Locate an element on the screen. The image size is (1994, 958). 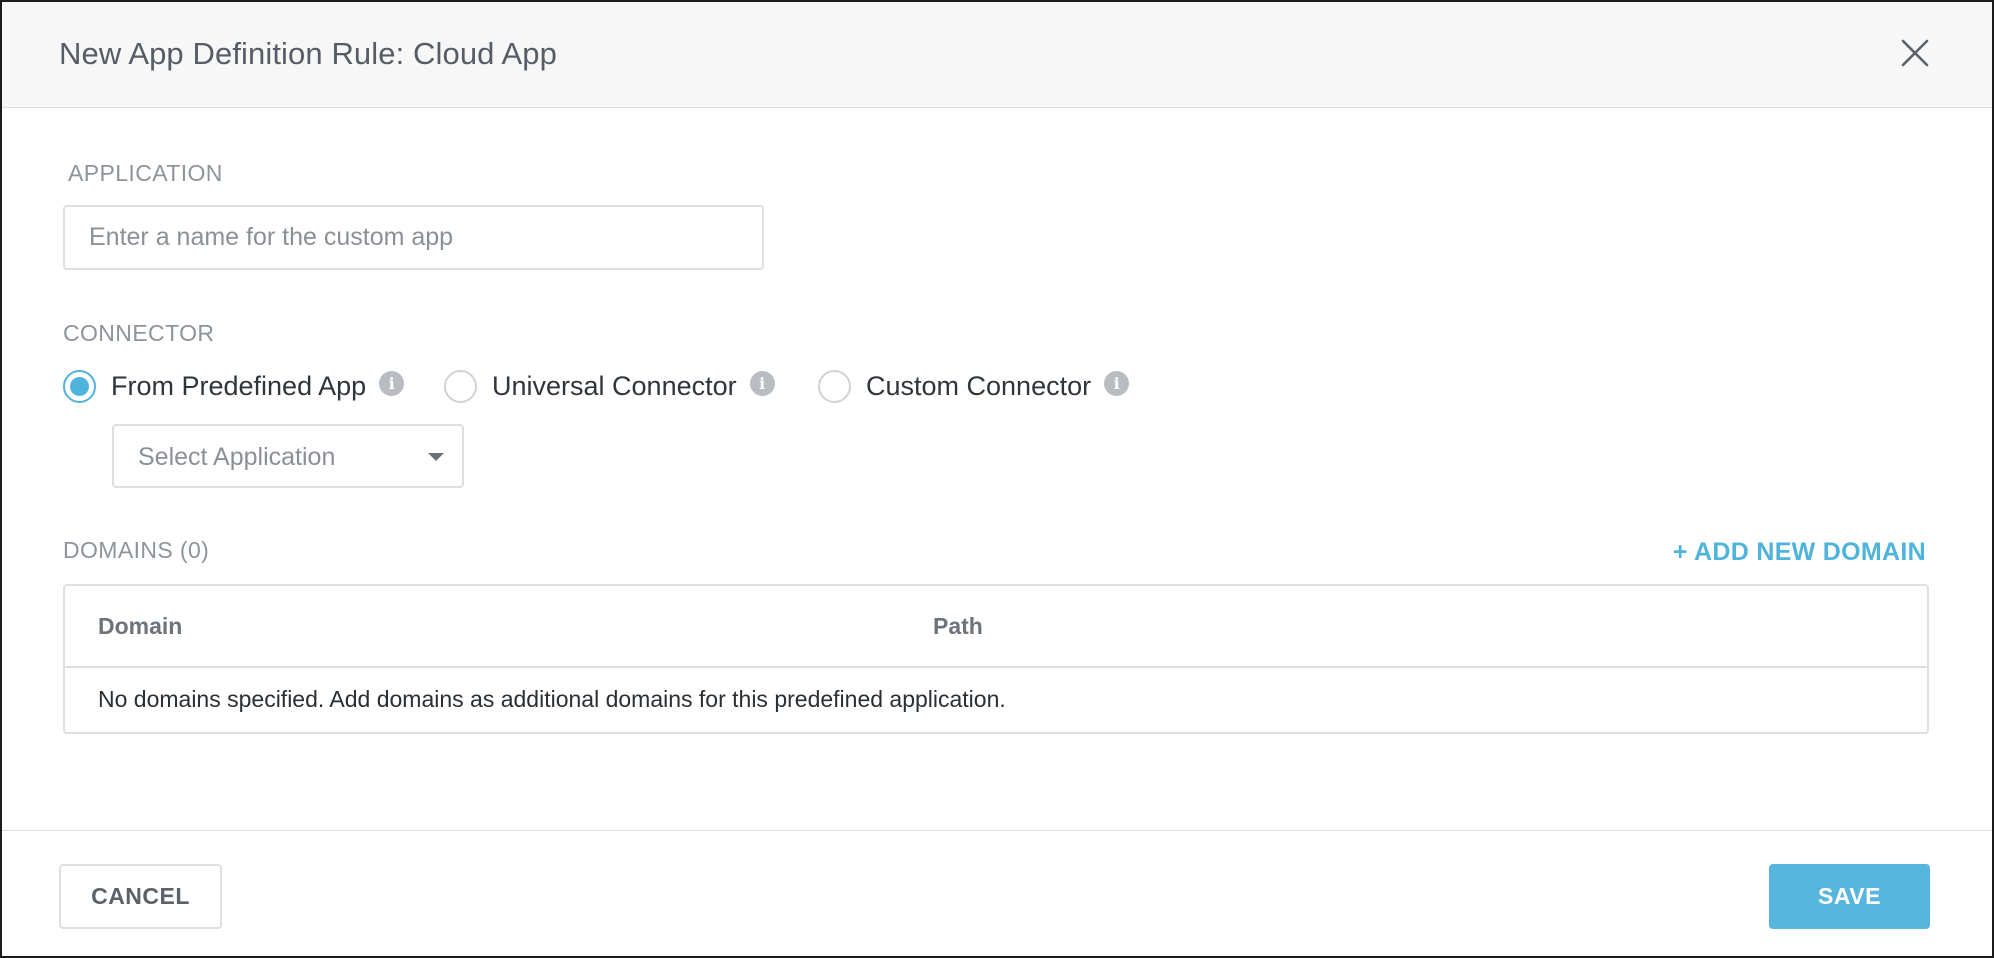
close-icon is located at coordinates (1915, 53).